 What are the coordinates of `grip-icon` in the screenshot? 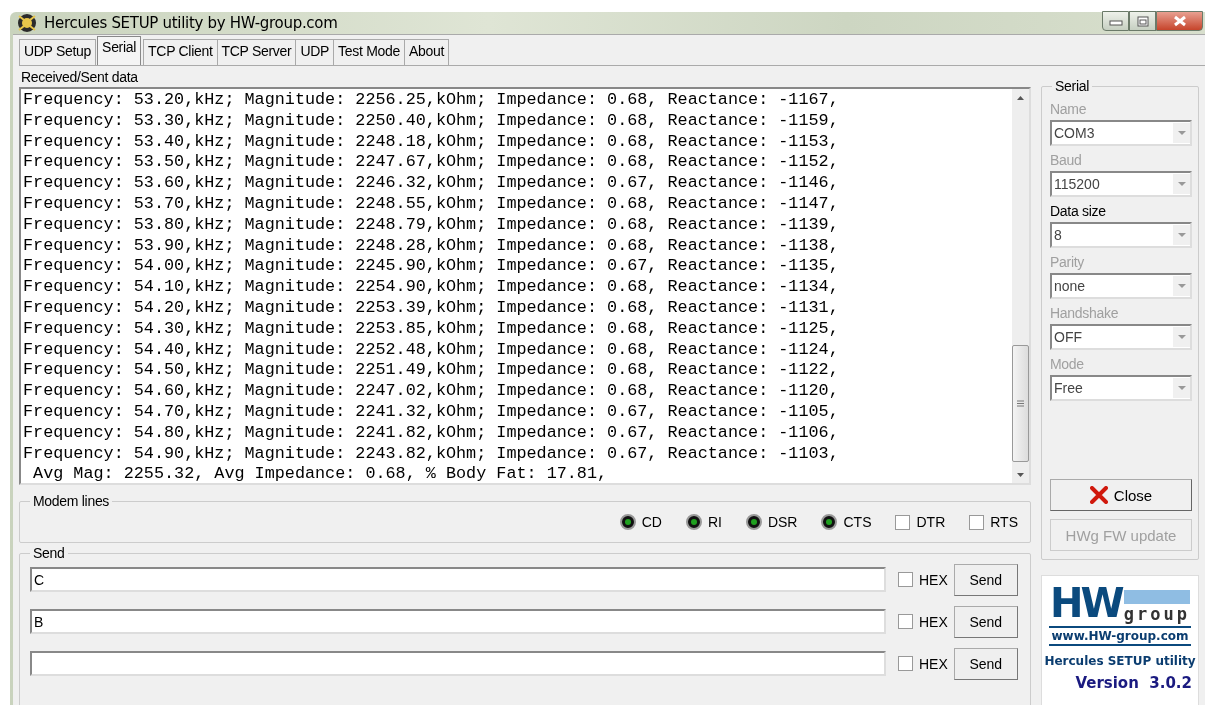 It's located at (1020, 403).